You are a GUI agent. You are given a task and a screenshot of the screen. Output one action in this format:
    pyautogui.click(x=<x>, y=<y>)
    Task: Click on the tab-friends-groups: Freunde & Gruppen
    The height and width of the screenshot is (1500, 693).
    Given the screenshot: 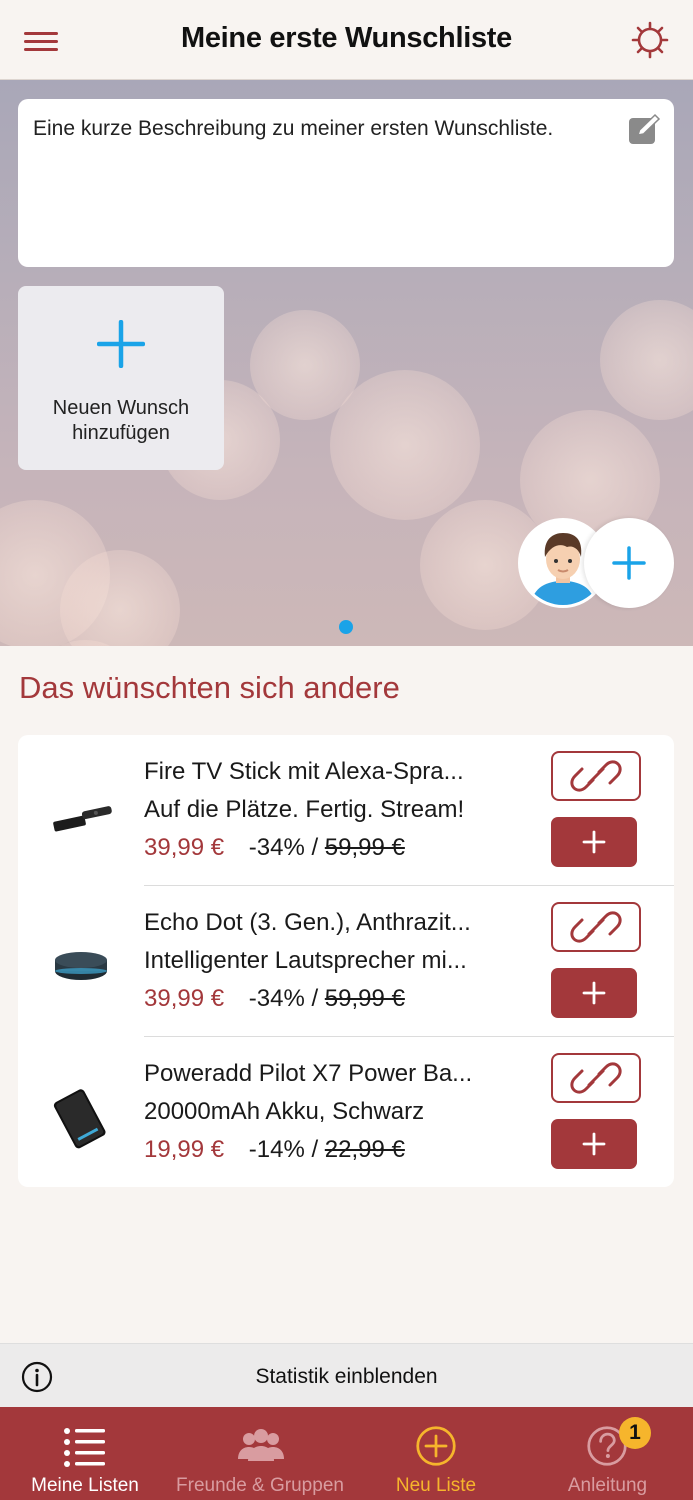 What is the action you would take?
    pyautogui.click(x=260, y=1453)
    